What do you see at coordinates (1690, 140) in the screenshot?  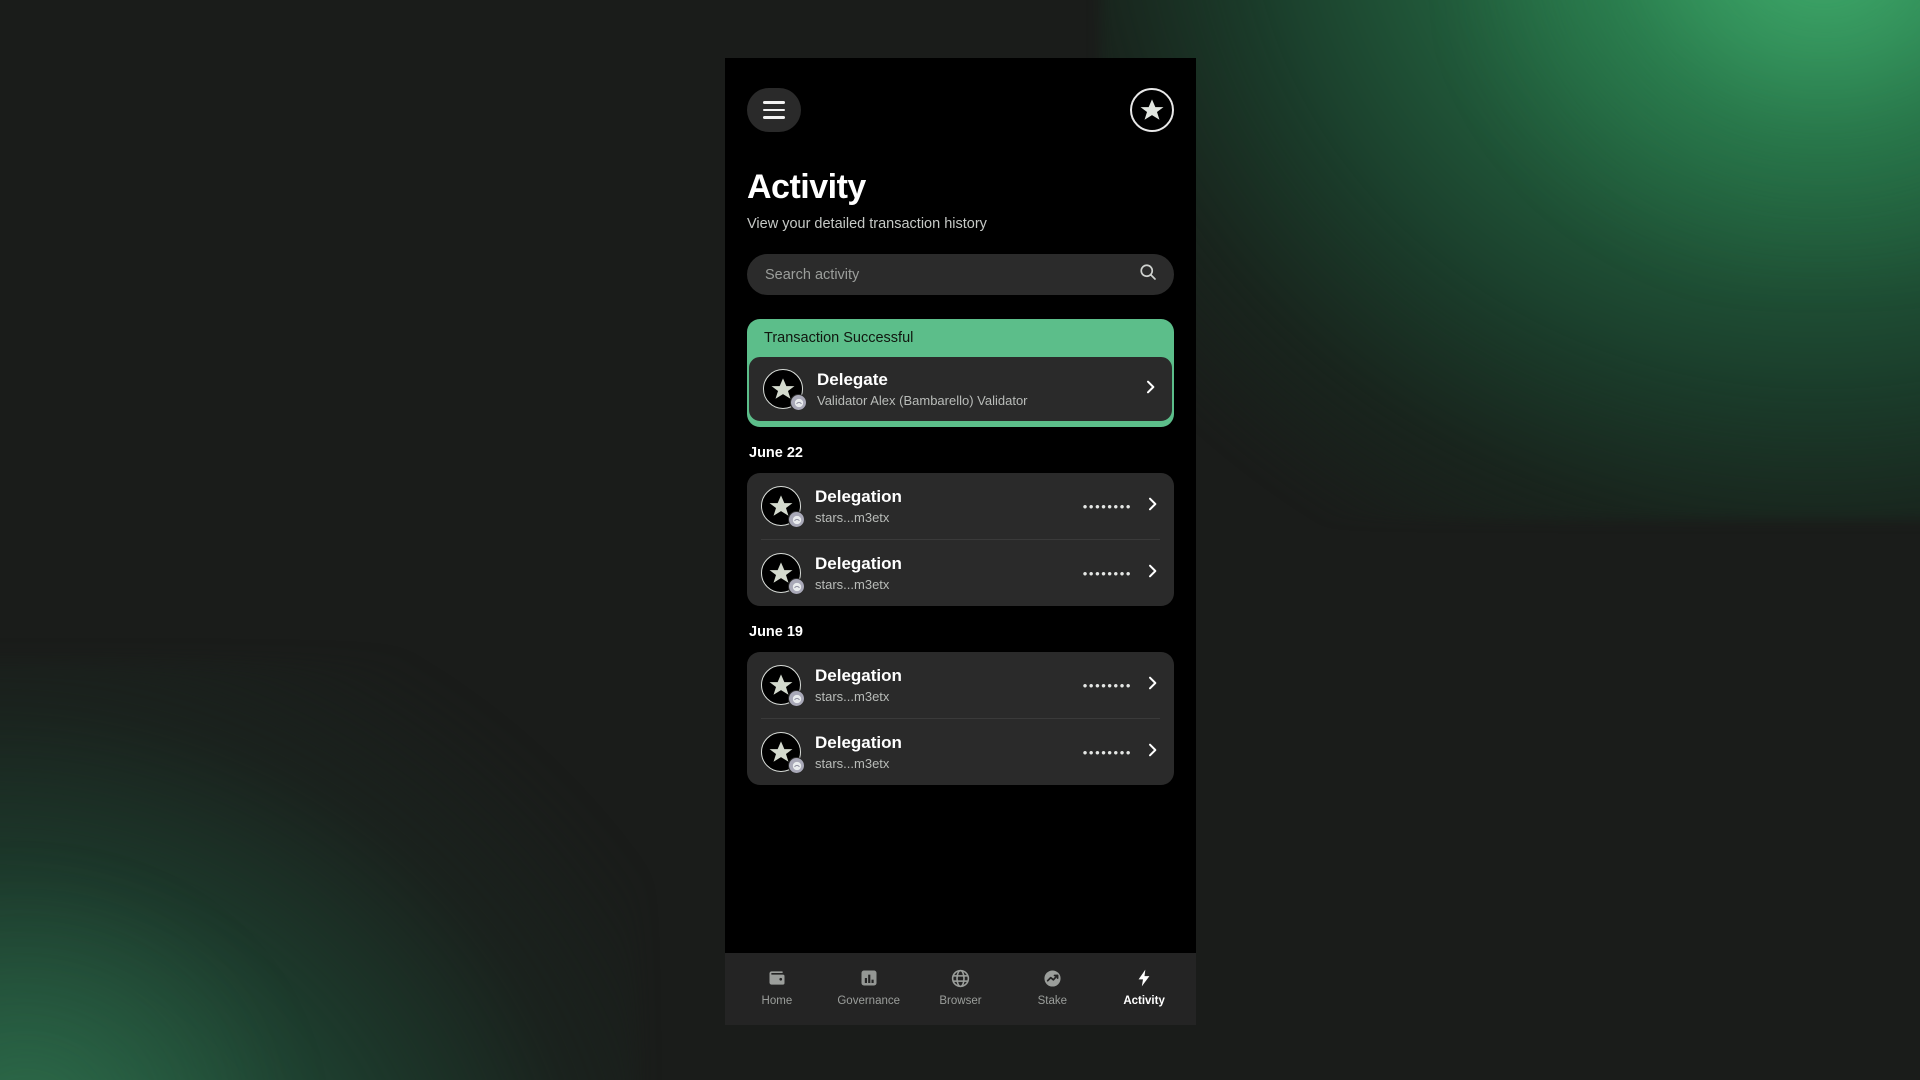 I see `background-glow-top-right-core` at bounding box center [1690, 140].